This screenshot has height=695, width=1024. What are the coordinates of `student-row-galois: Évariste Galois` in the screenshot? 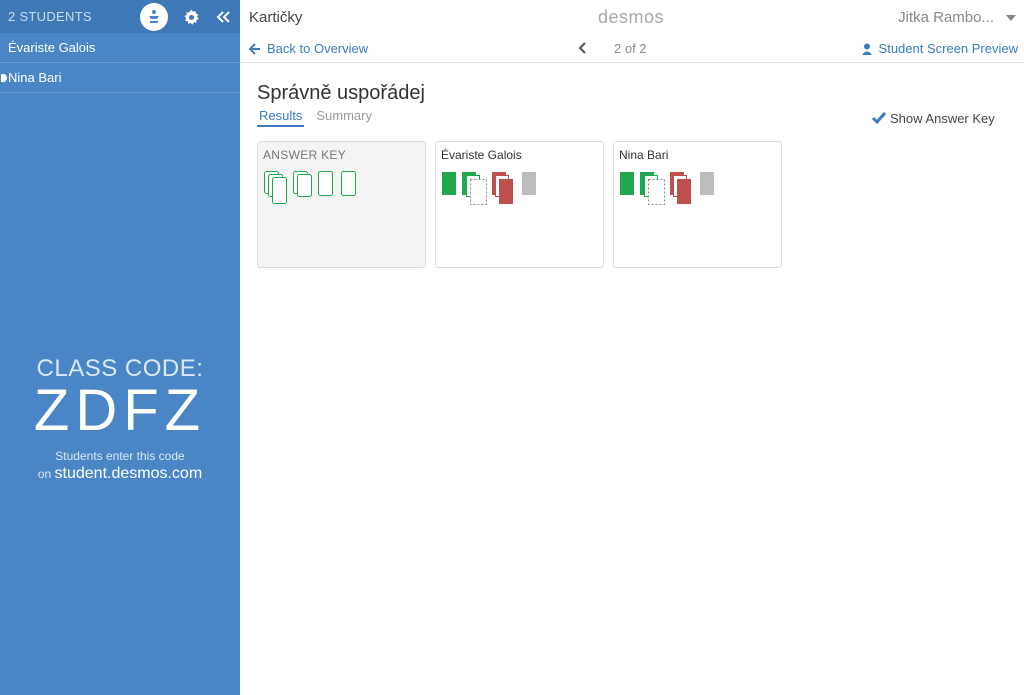 It's located at (120, 48).